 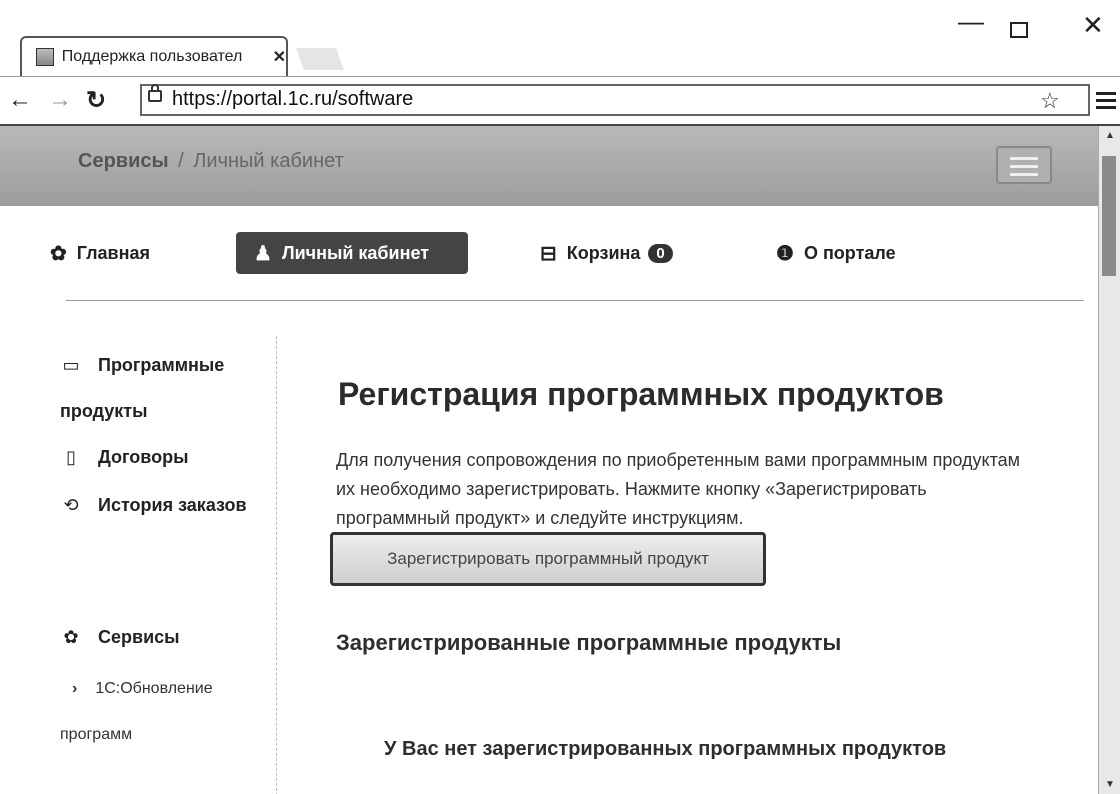 I want to click on cart-icon: ⊟, so click(x=548, y=253).